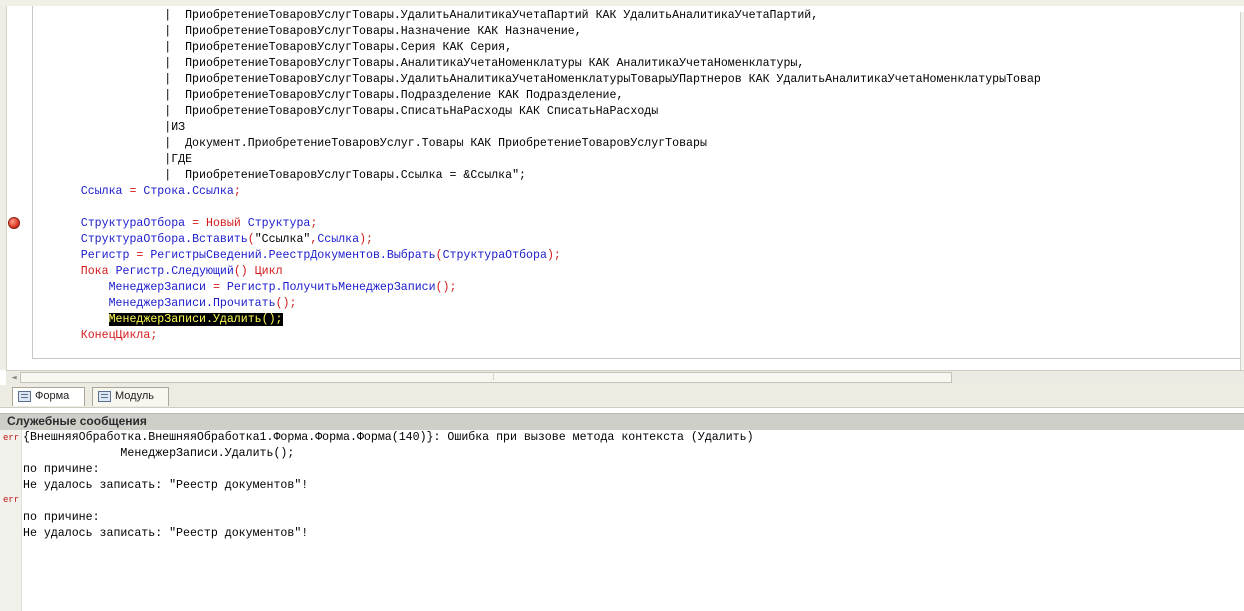 This screenshot has height=611, width=1244. Describe the element at coordinates (134, 396) in the screenshot. I see `tab-module-label: Модуль` at that location.